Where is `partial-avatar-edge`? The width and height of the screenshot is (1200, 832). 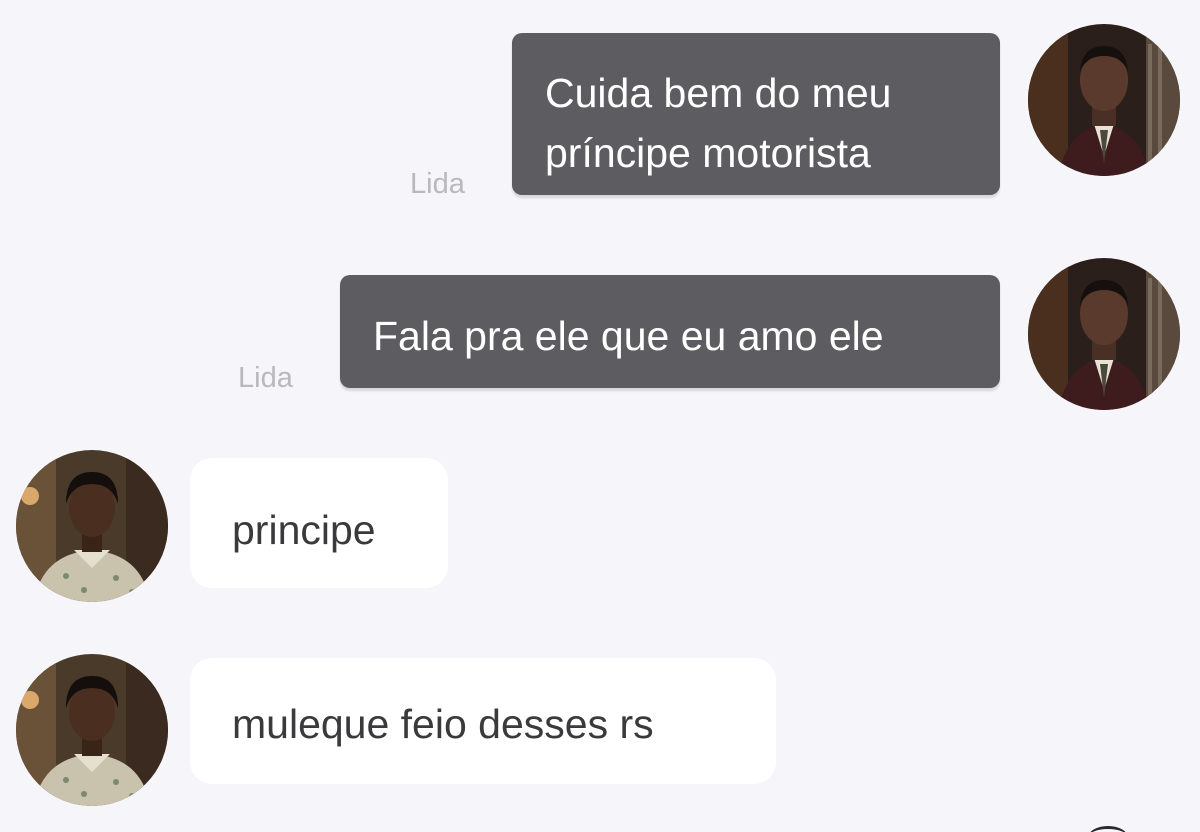 partial-avatar-edge is located at coordinates (1108, 829).